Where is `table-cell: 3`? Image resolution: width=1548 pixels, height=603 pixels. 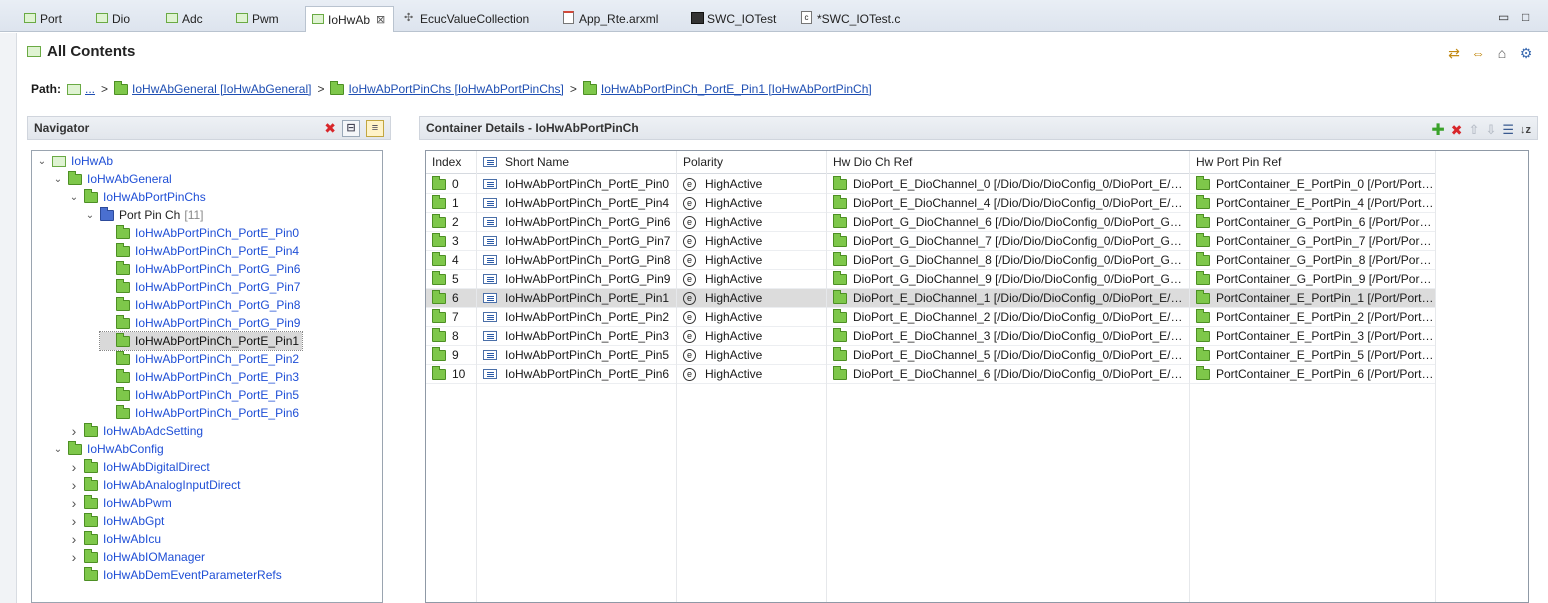
table-cell: 3 is located at coordinates (451, 241).